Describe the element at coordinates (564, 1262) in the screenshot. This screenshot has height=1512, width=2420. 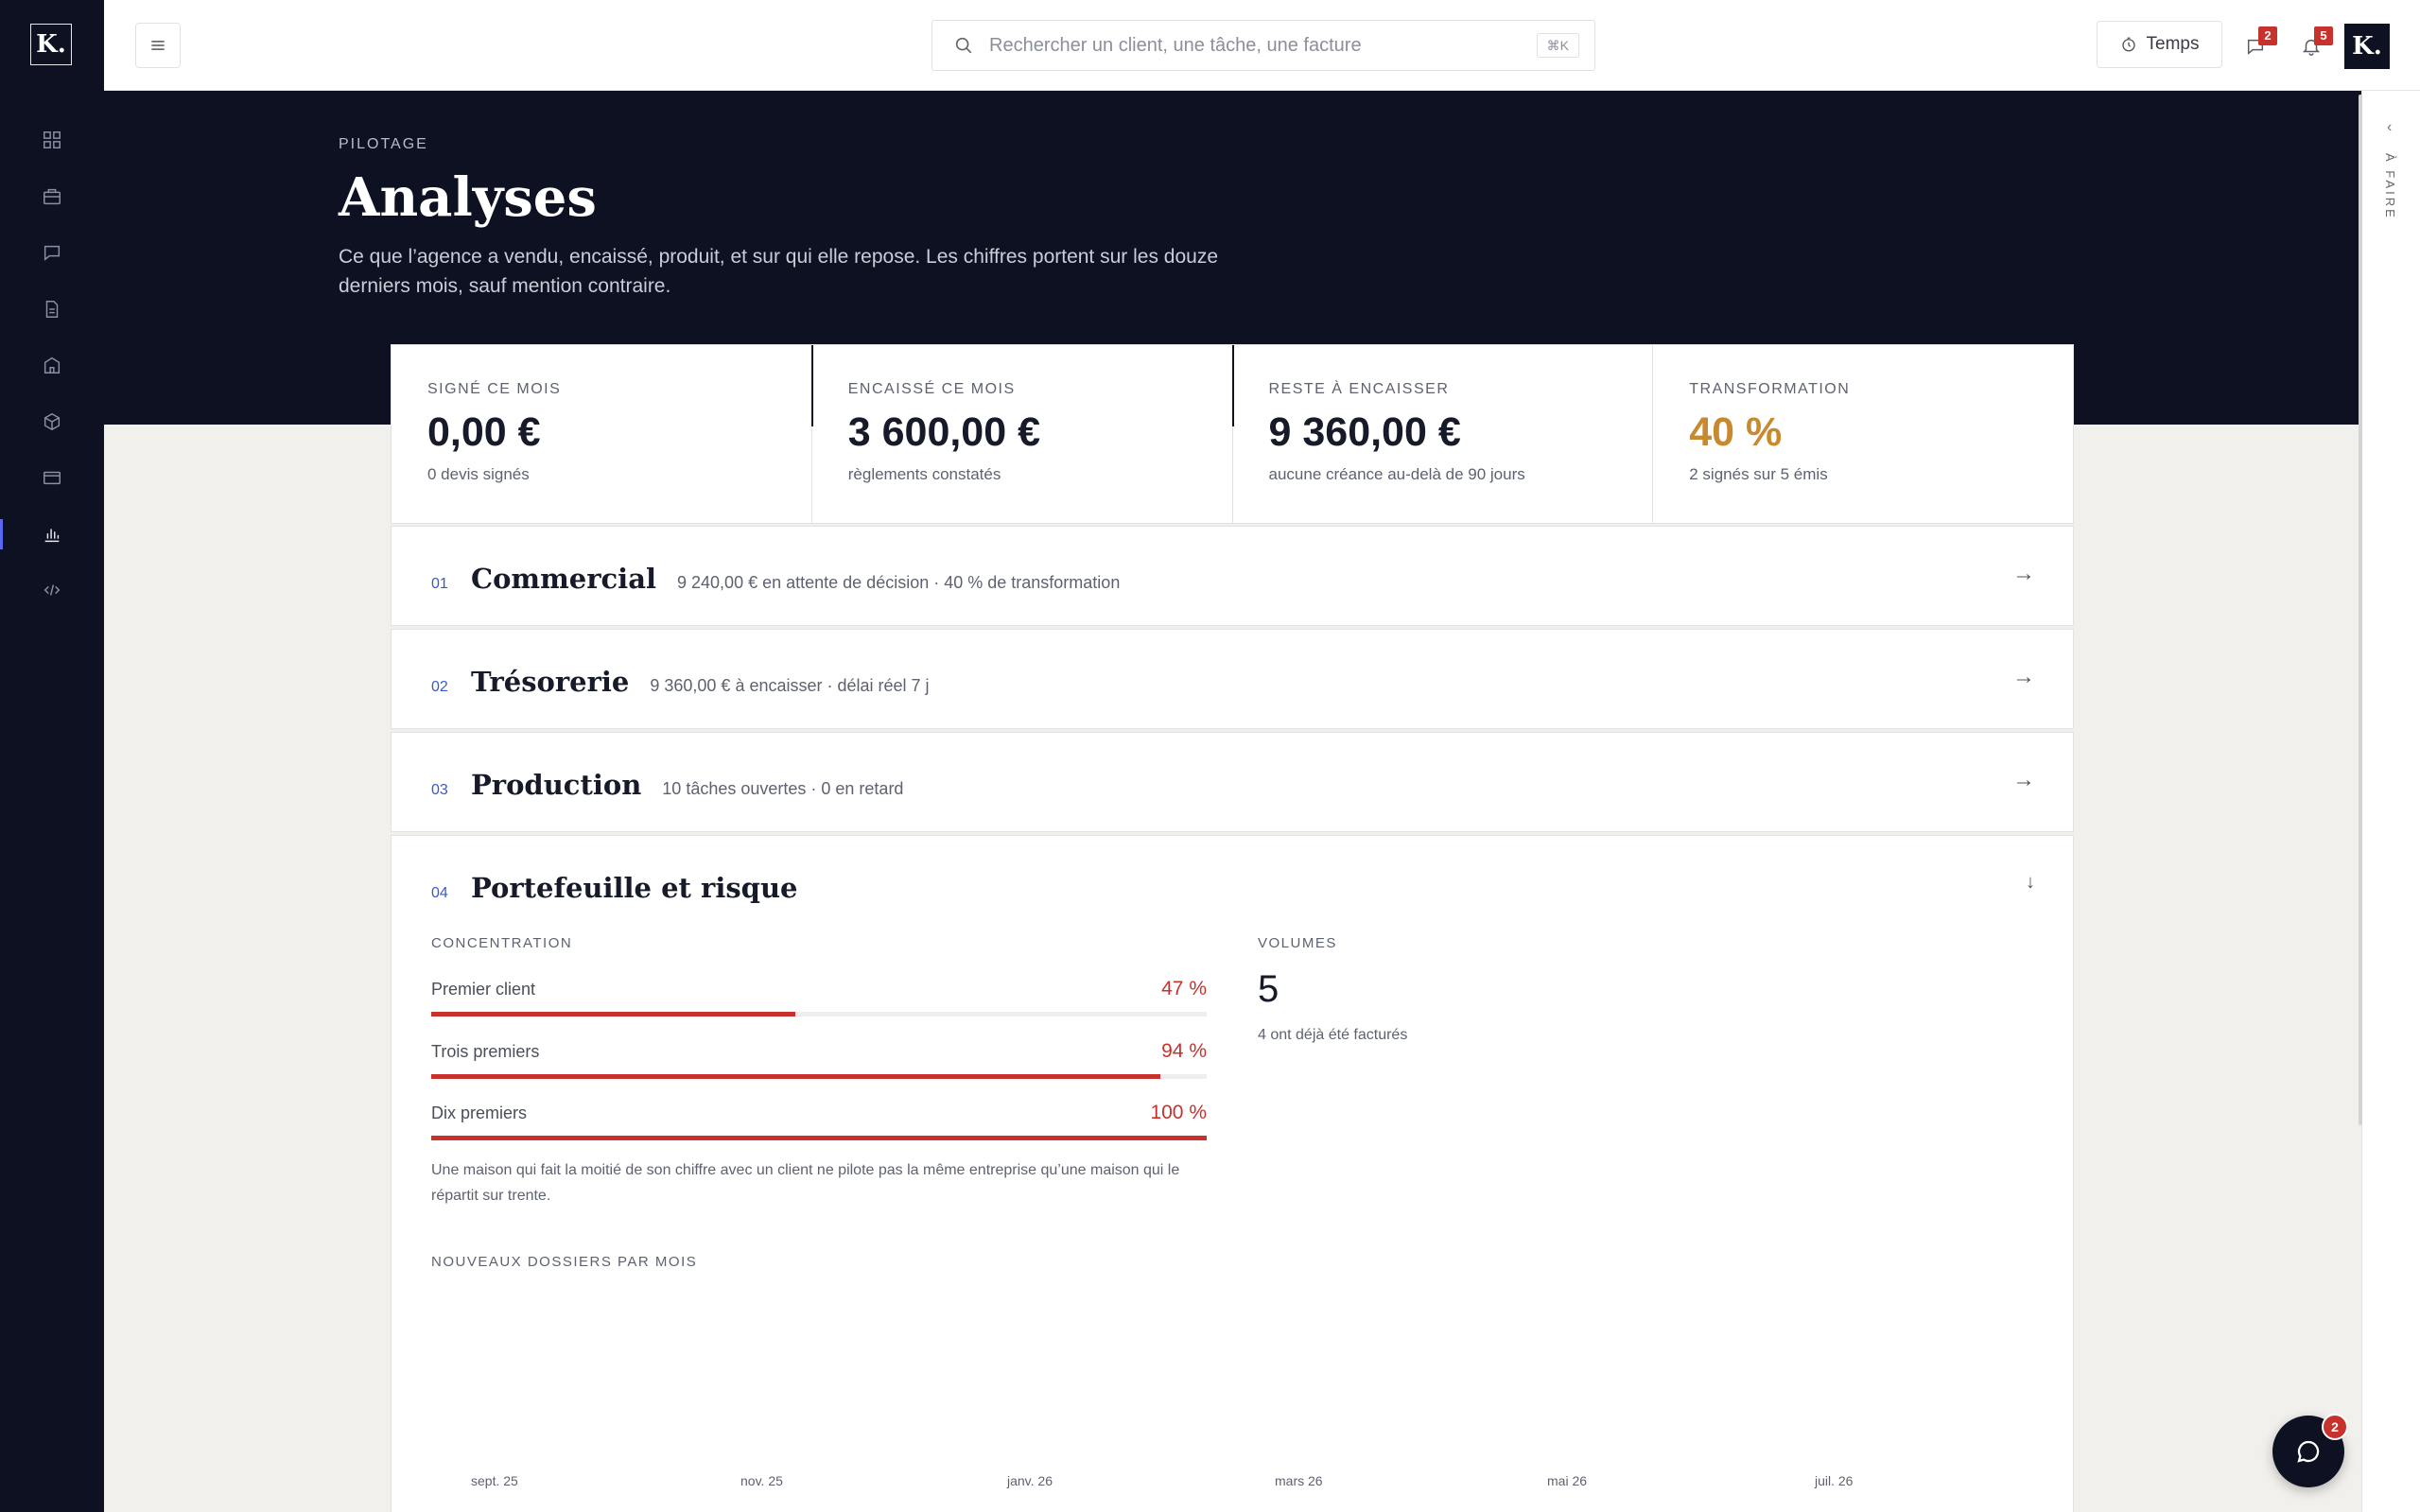
I see `monthly-label: NOUVEAUX DOSSIERS PAR MOIS` at that location.